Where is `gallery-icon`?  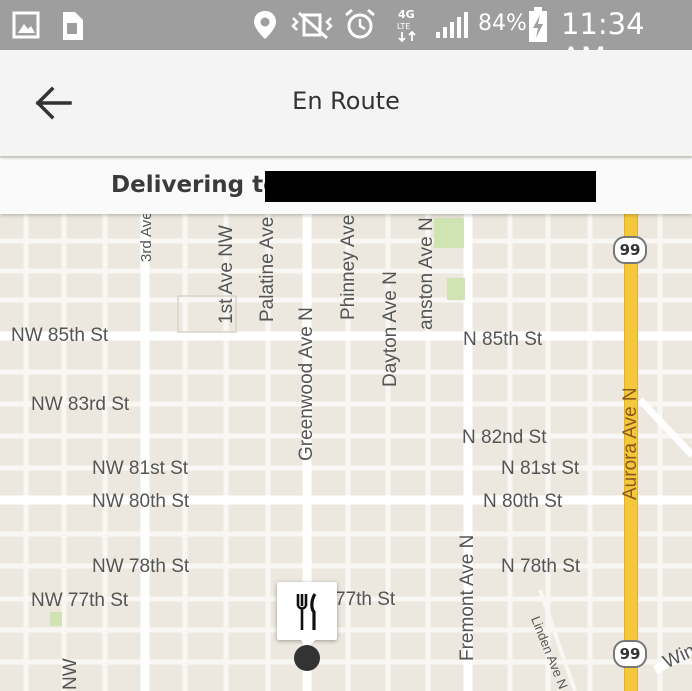
gallery-icon is located at coordinates (26, 25).